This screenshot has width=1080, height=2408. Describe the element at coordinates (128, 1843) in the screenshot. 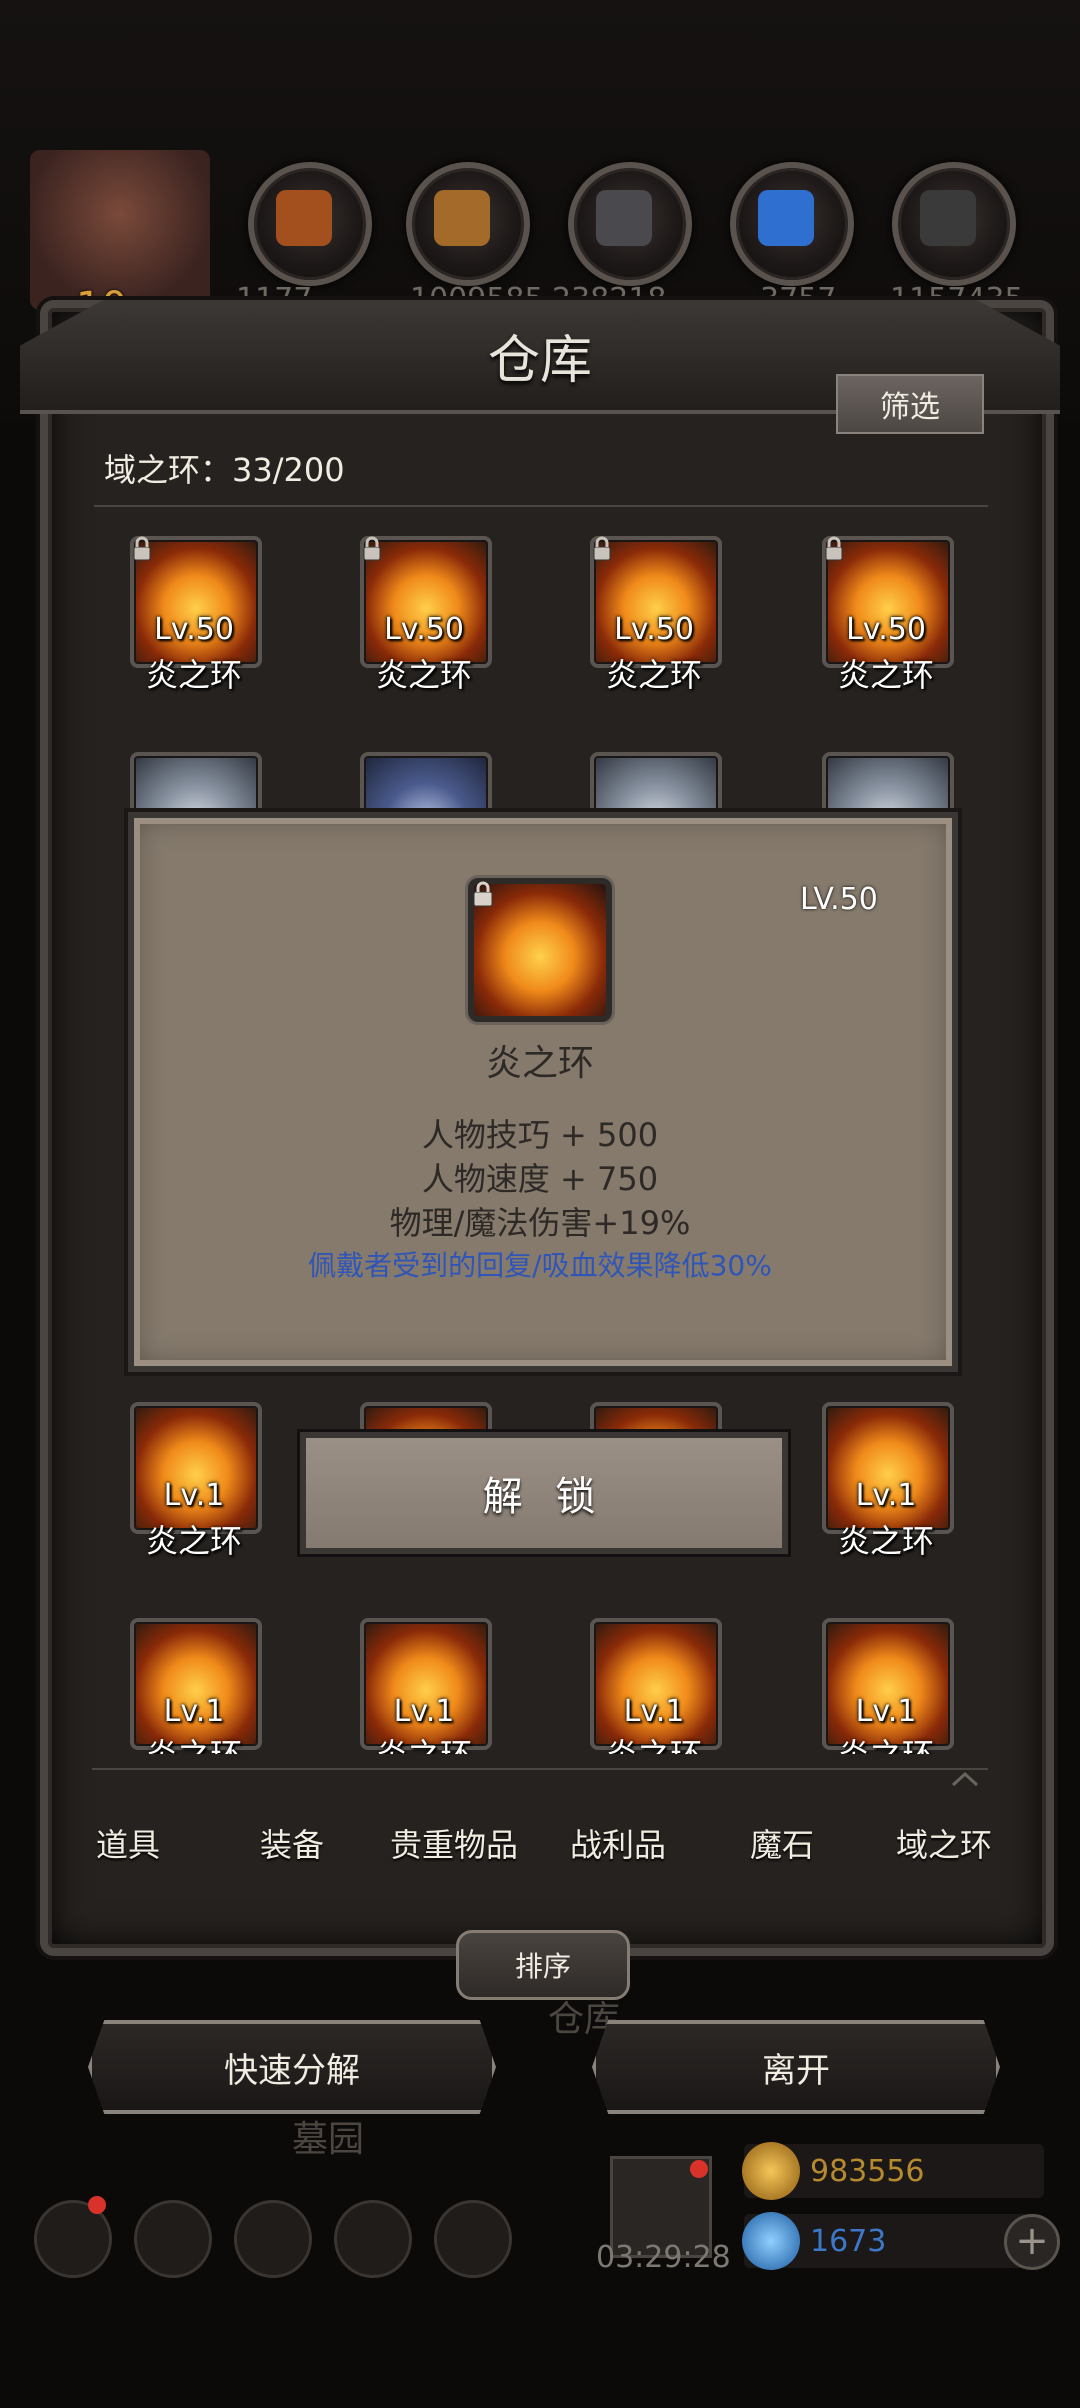

I see `tab-items: 道具` at that location.